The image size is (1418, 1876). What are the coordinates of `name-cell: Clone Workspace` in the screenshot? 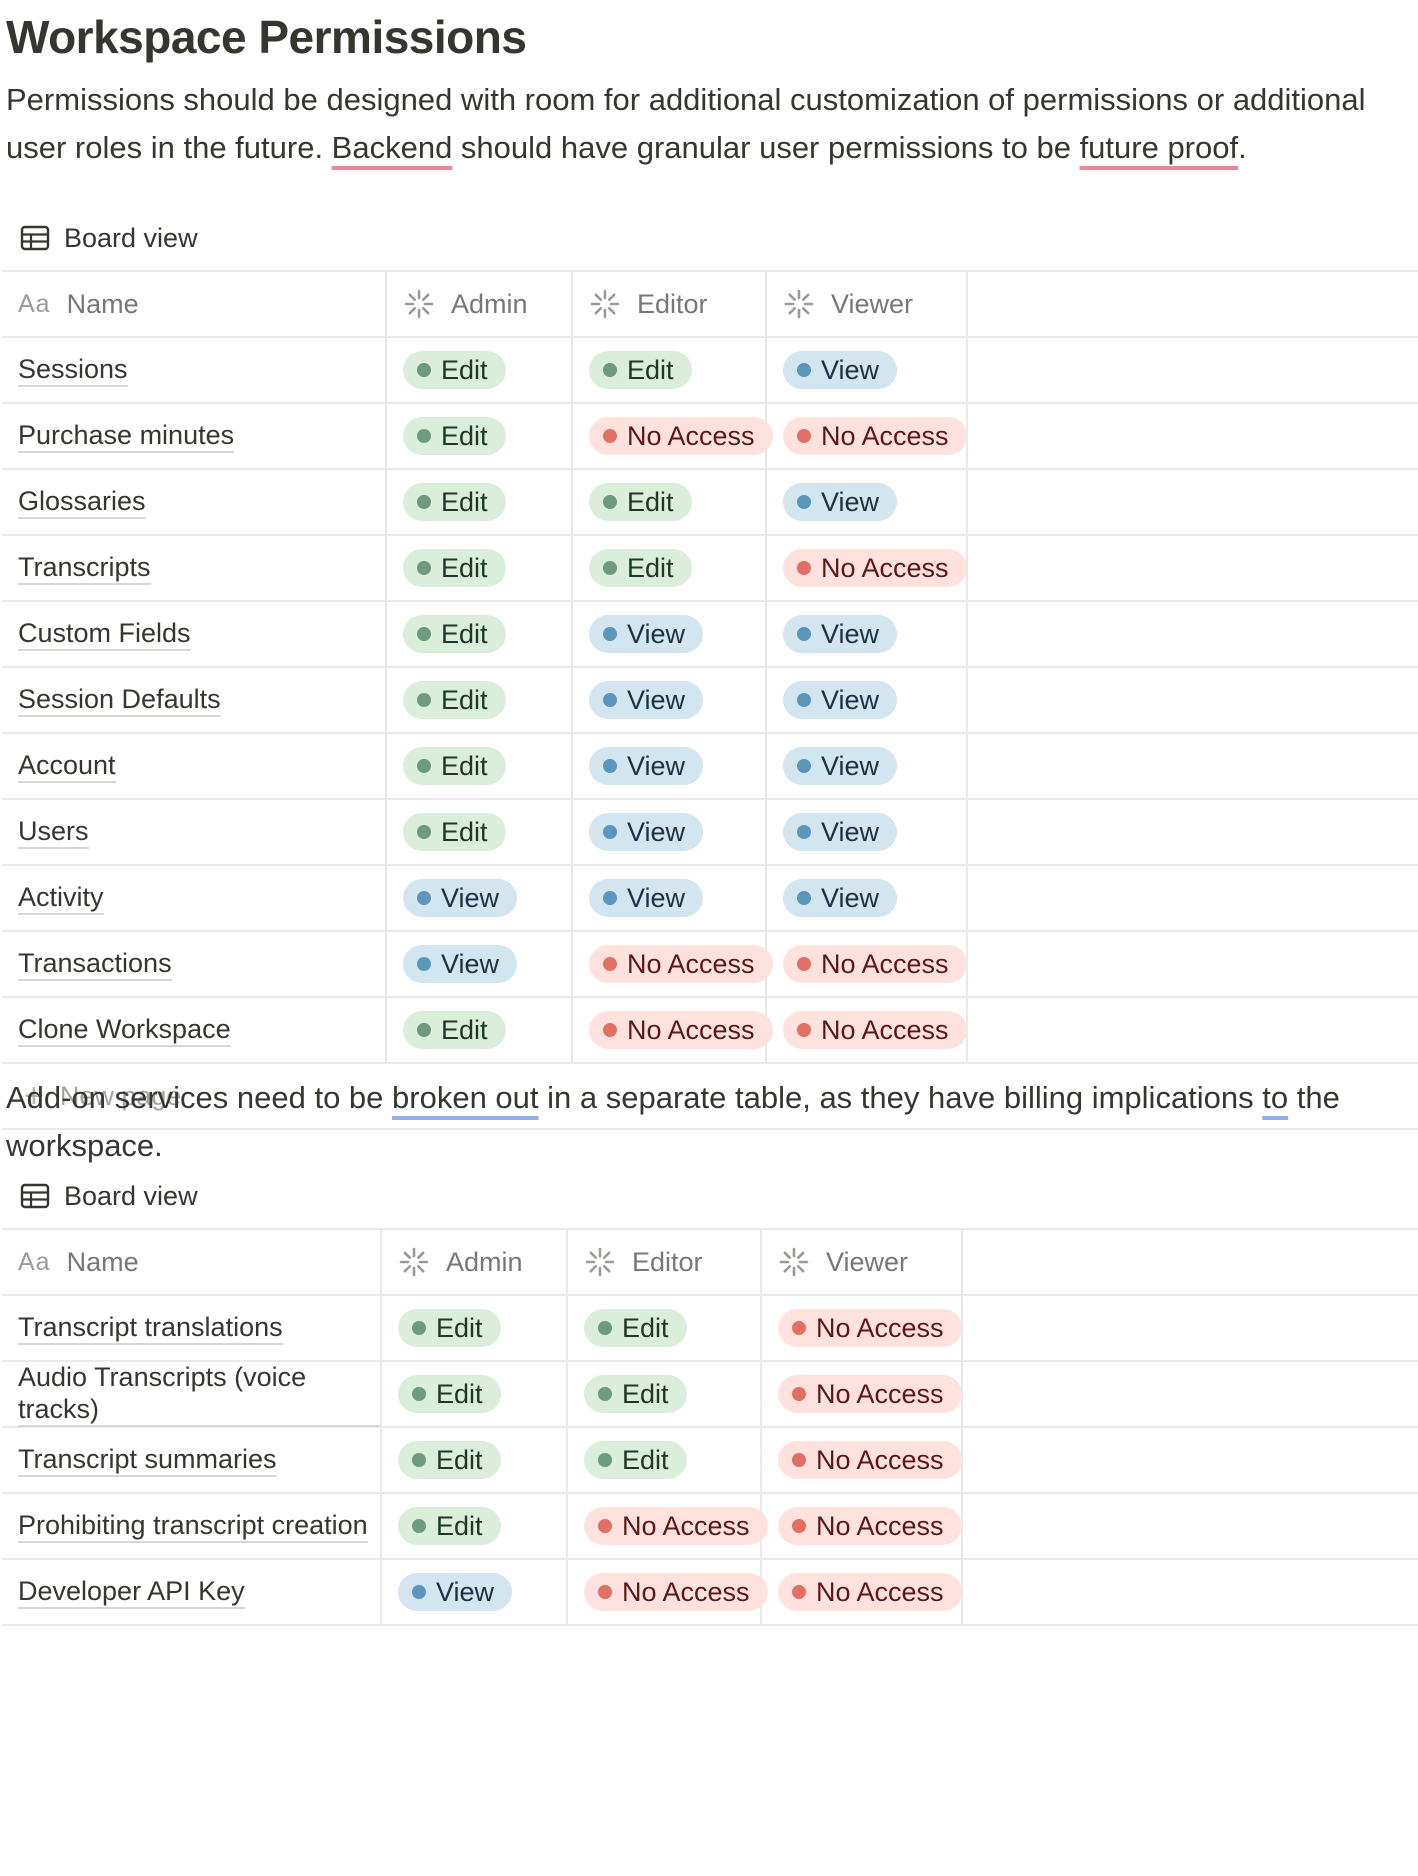 It's located at (194, 1030).